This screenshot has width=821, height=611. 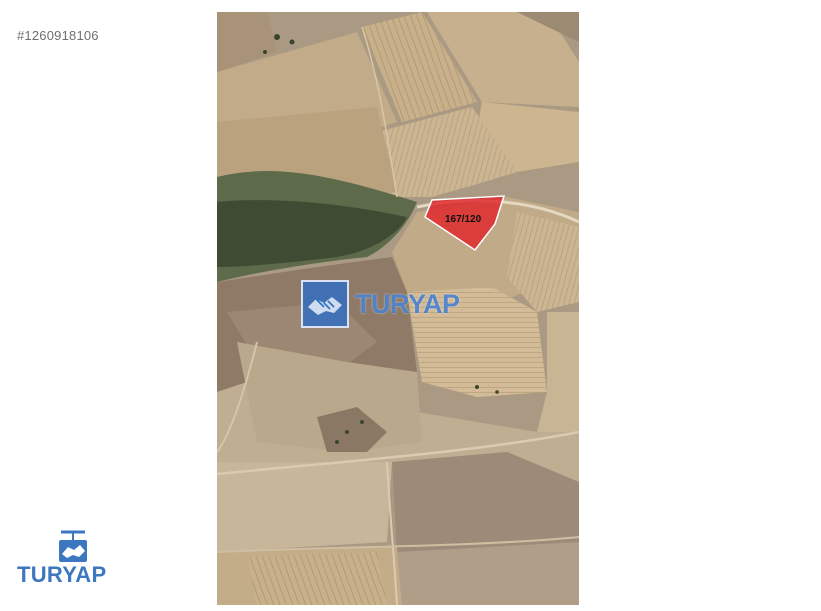 What do you see at coordinates (73, 546) in the screenshot?
I see `handshake-icon` at bounding box center [73, 546].